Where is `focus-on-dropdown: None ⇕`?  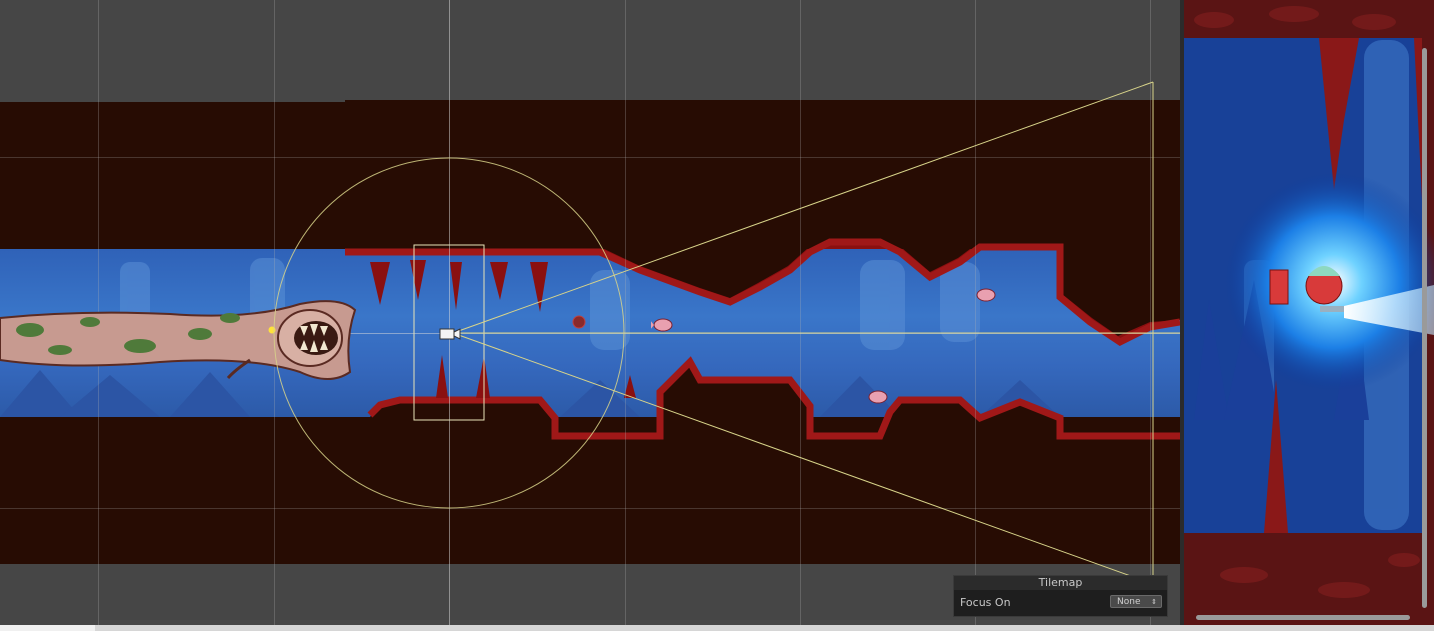
focus-on-dropdown: None ⇕ is located at coordinates (1136, 601).